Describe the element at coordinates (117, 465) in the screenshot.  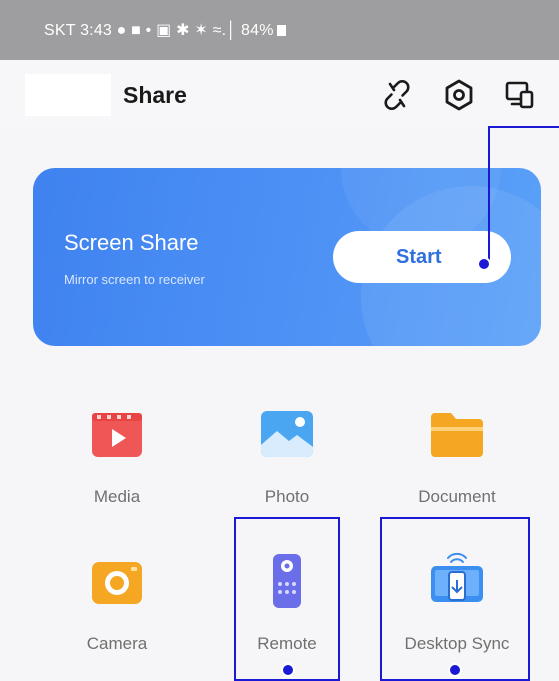
I see `feature-media: Media` at that location.